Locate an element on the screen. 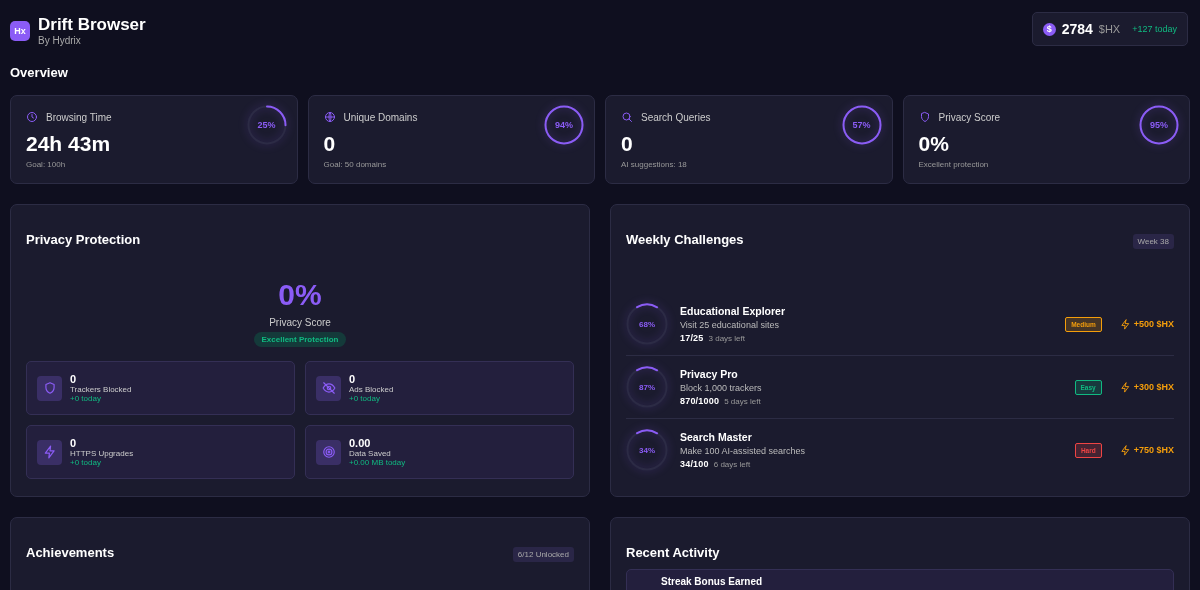 This screenshot has height=590, width=1200. stat-value: 0% is located at coordinates (934, 144).